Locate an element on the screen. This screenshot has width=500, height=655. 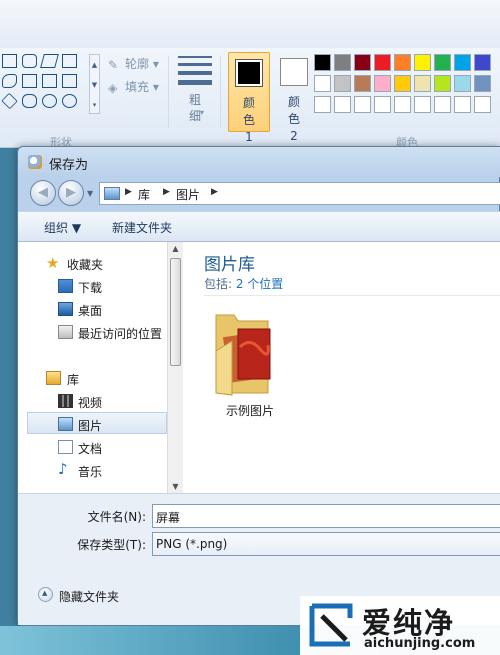
shape-callout-cloud-icon is located at coordinates (69, 101).